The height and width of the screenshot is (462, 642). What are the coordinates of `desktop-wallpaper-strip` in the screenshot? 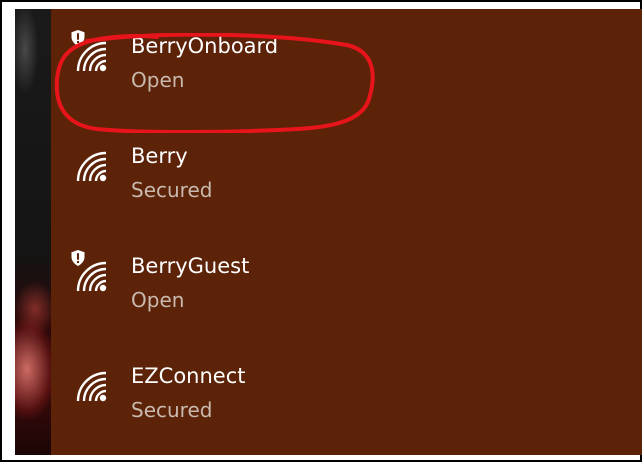 It's located at (35, 232).